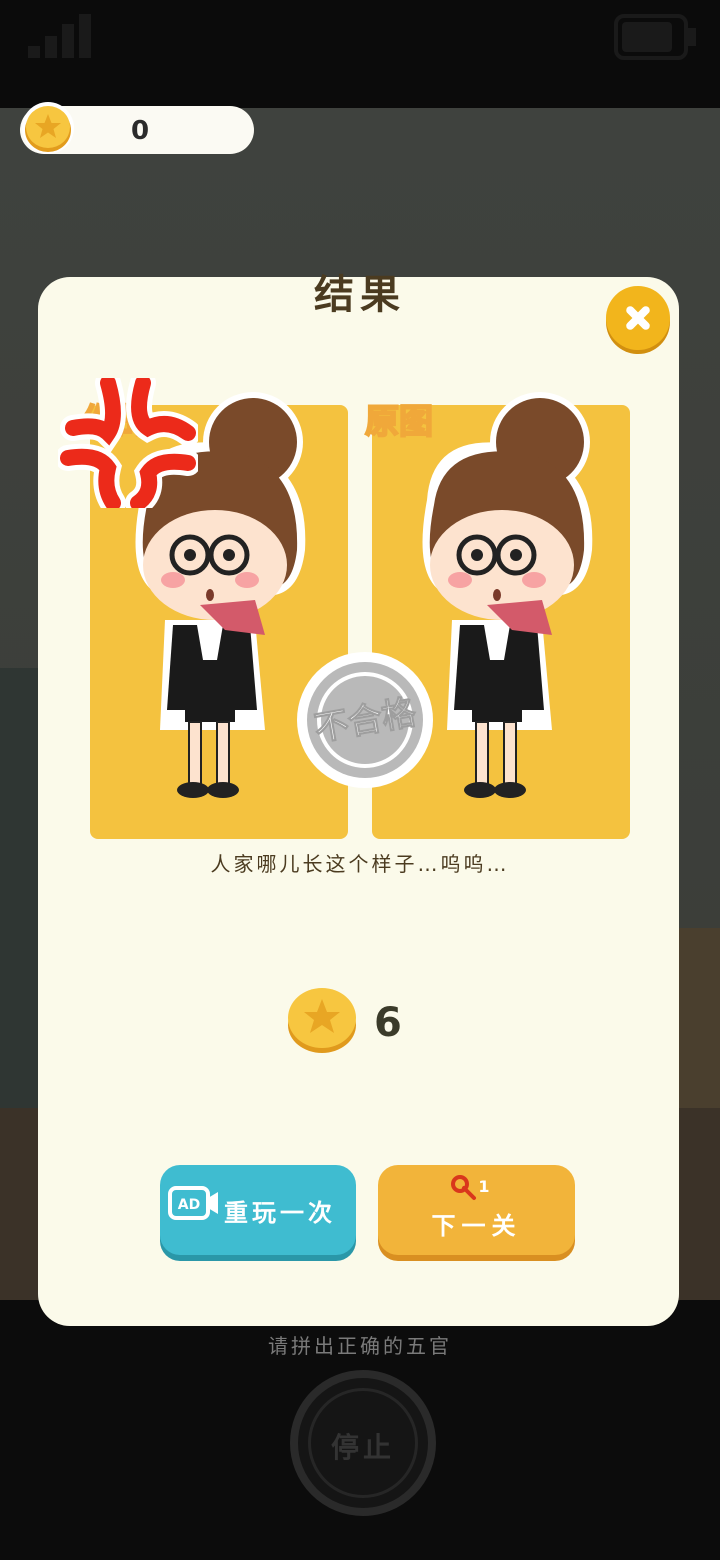 Image resolution: width=720 pixels, height=1560 pixels. I want to click on coin-icon, so click(48, 128).